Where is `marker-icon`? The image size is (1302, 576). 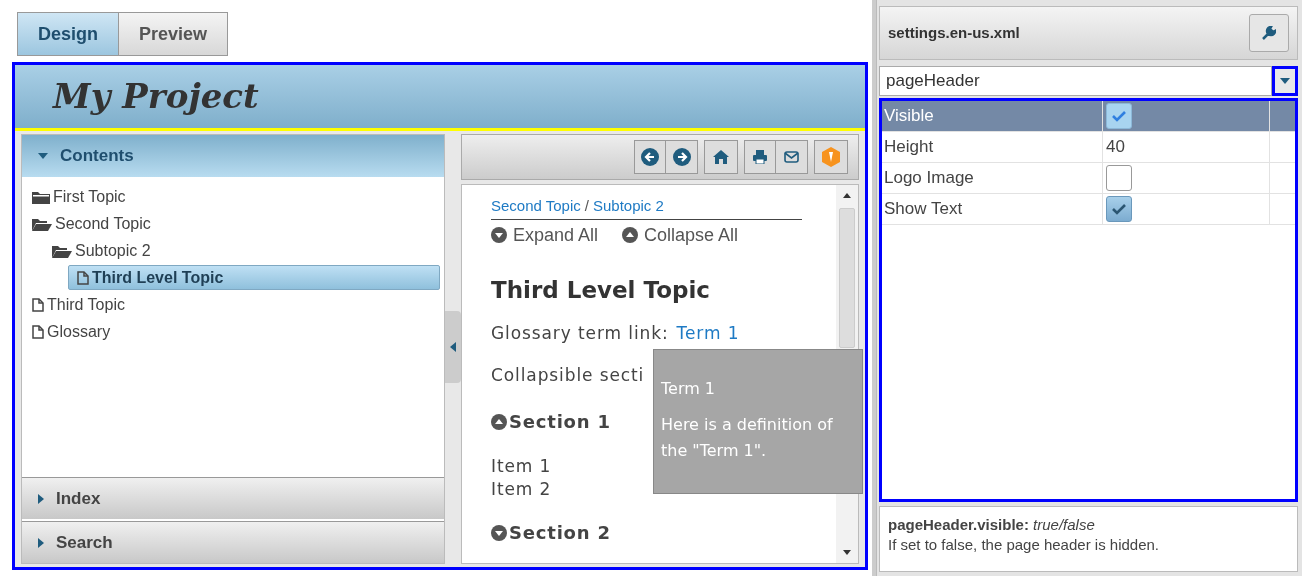
marker-icon is located at coordinates (831, 157).